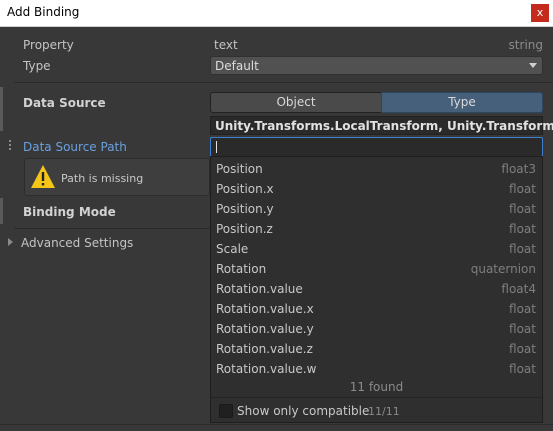  What do you see at coordinates (376, 168) in the screenshot?
I see `list-item: Position float3` at bounding box center [376, 168].